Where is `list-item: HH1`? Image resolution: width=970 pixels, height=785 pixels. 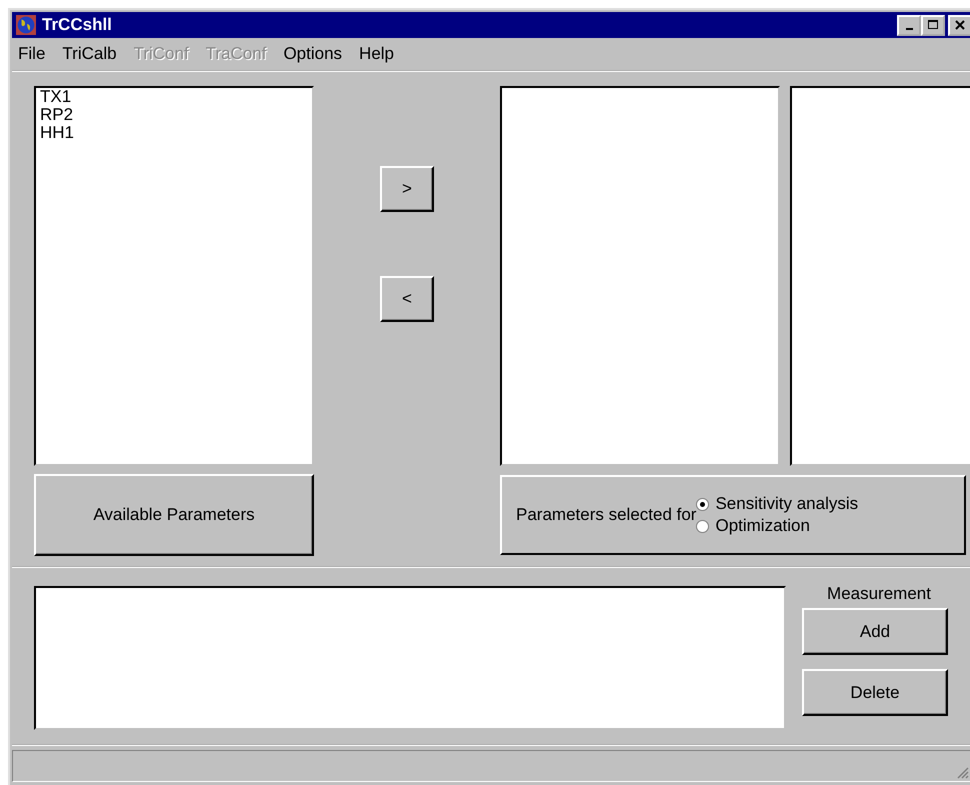
list-item: HH1 is located at coordinates (174, 133).